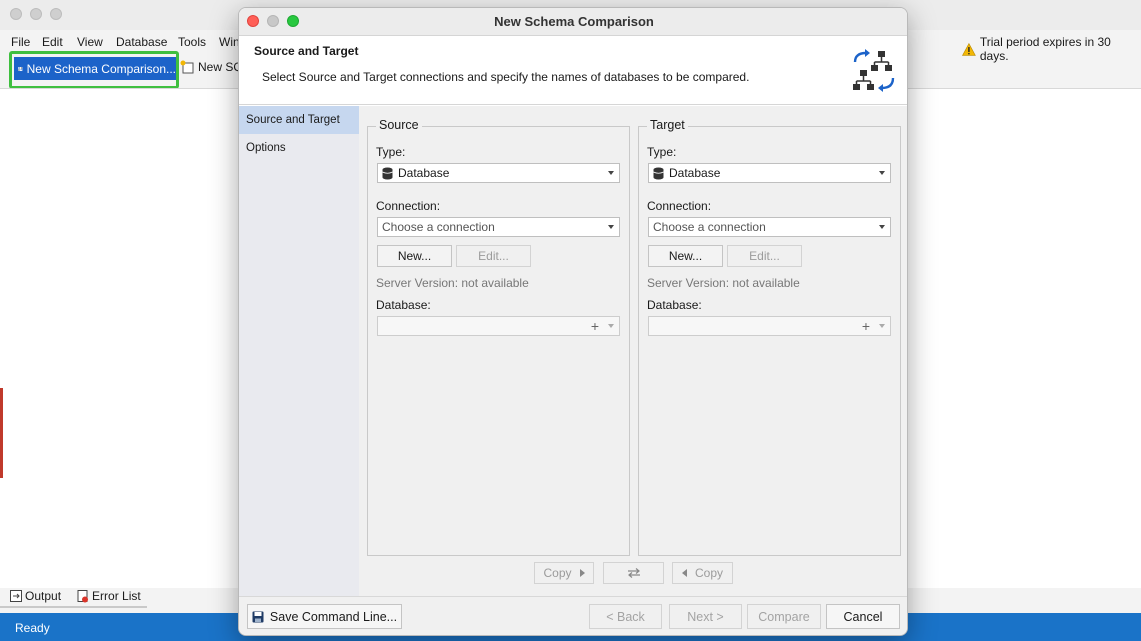 The width and height of the screenshot is (1141, 641). I want to click on source-connection-select: Choose a connection, so click(498, 227).